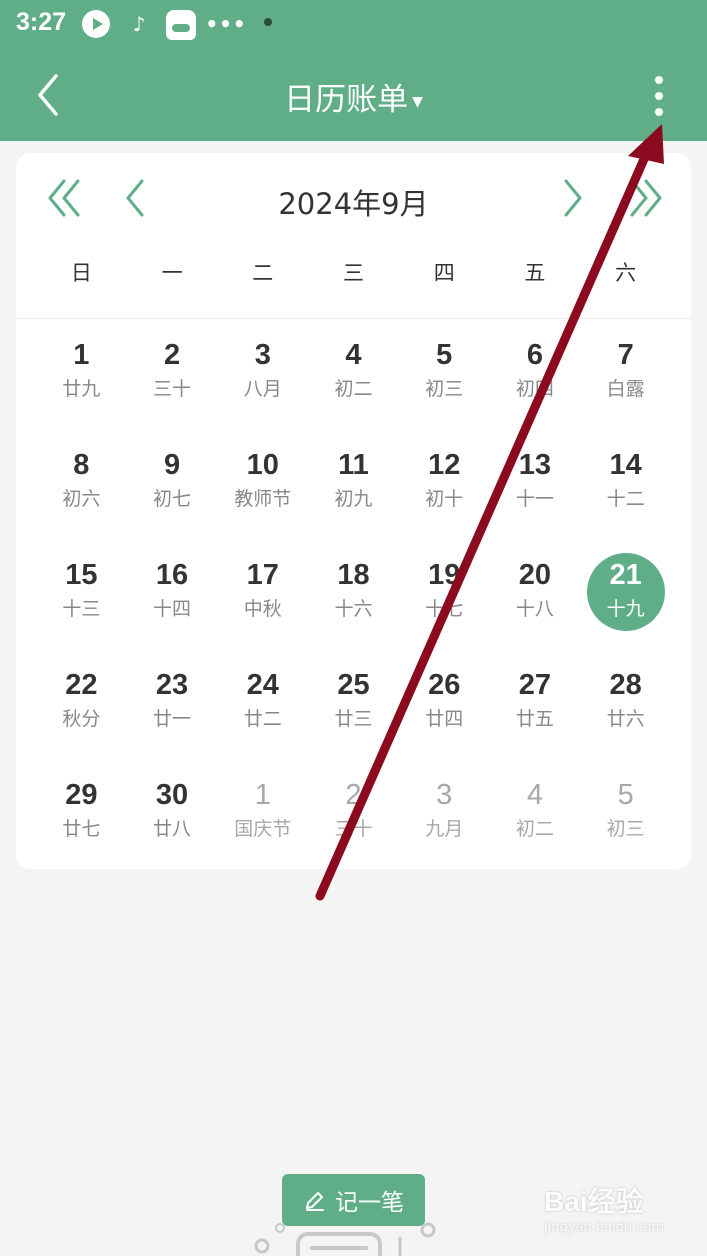 The image size is (707, 1256). Describe the element at coordinates (444, 389) in the screenshot. I see `lunar-date: 初三` at that location.